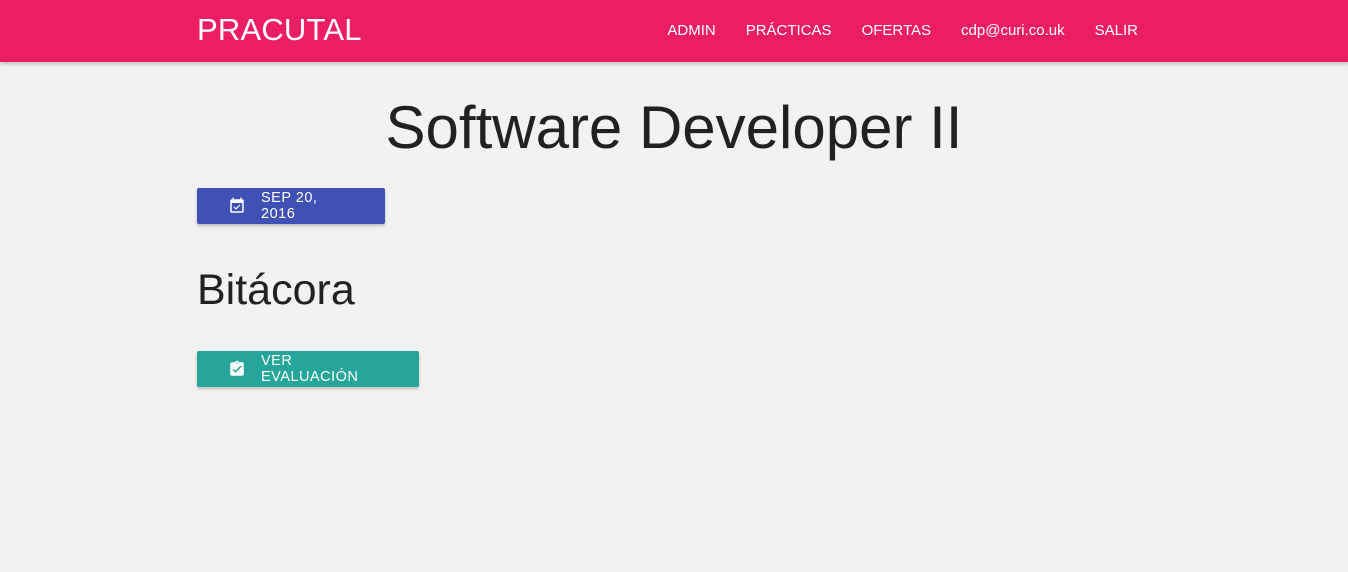 The height and width of the screenshot is (572, 1348). I want to click on ver-evaluacion-button: VER EVALUACIÓN, so click(308, 369).